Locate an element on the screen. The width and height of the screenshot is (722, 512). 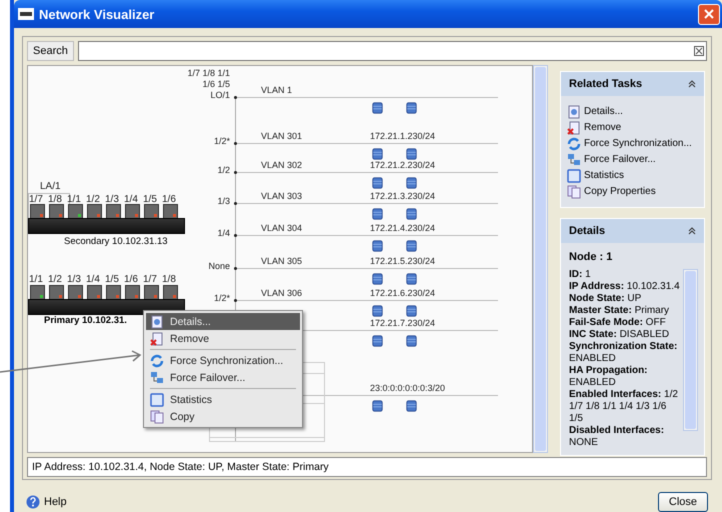
detail-text: Fail-Safe Mode: OFF is located at coordinates (618, 323).